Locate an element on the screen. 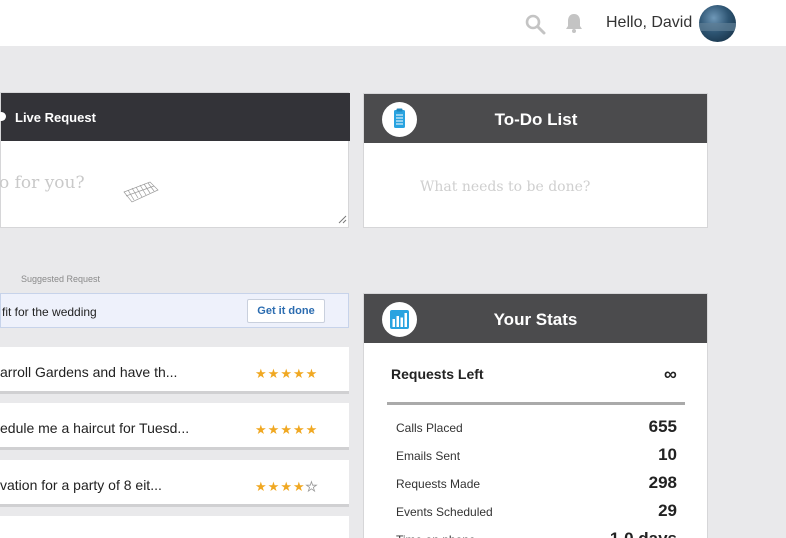 The height and width of the screenshot is (538, 786). todo-input: What needs to be done? is located at coordinates (535, 185).